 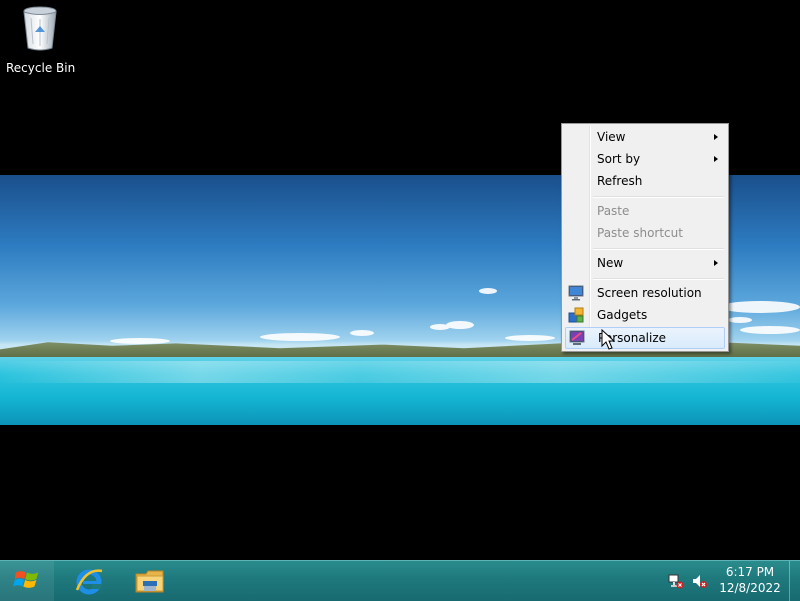 I want to click on menu-item-paste-shortcut: Paste shortcut, so click(x=645, y=233).